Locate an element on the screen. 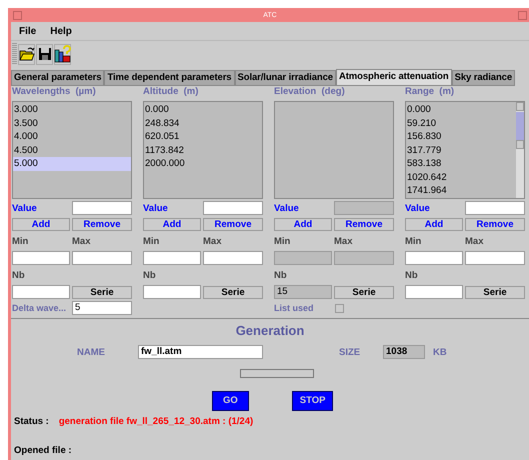 Image resolution: width=529 pixels, height=460 pixels. minimize-button is located at coordinates (522, 15).